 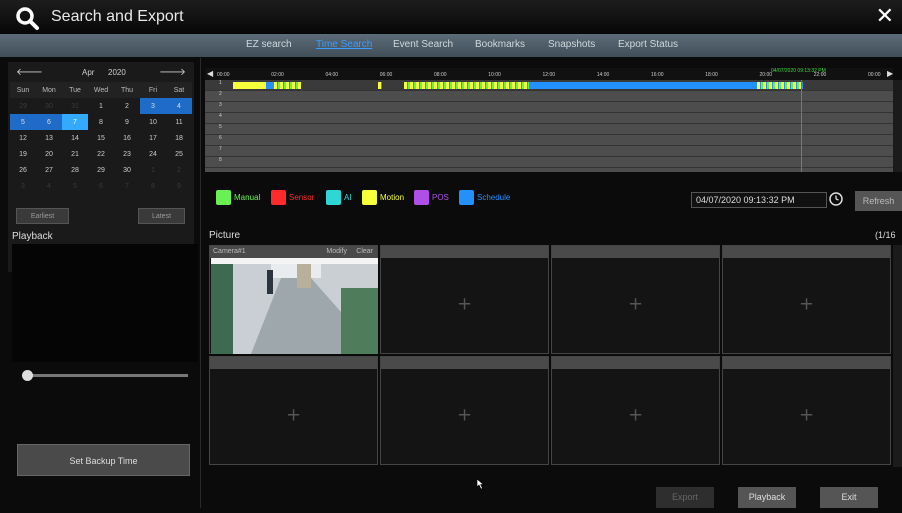 I want to click on tab-time-search: Time Search, so click(x=344, y=44).